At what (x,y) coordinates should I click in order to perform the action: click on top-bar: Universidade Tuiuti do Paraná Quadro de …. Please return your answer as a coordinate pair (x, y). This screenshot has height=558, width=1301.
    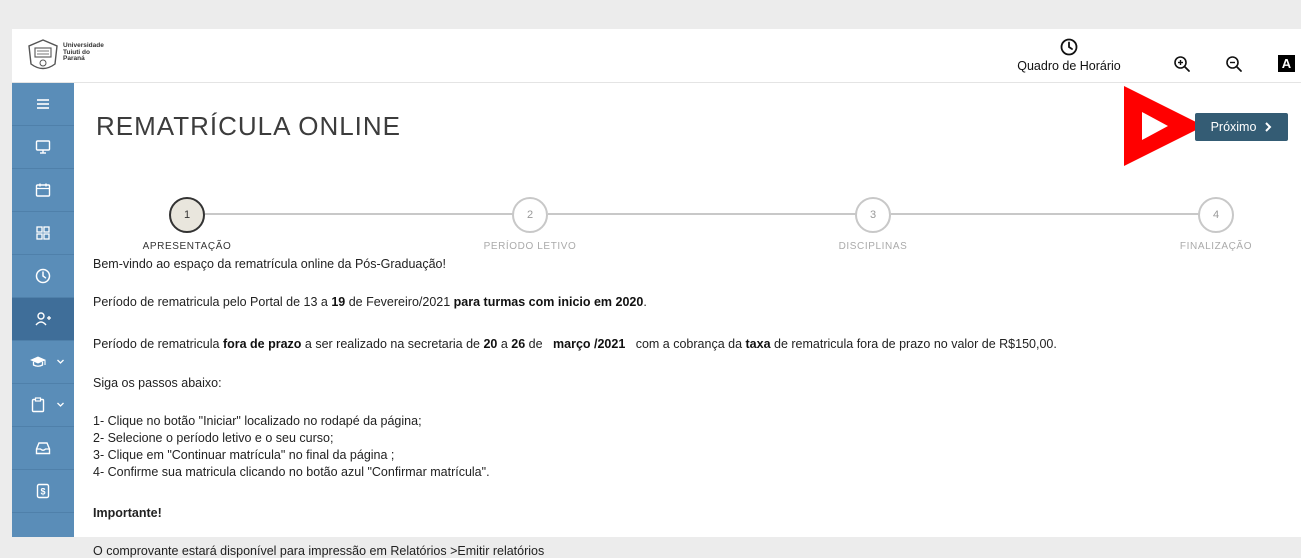
    Looking at the image, I should click on (656, 56).